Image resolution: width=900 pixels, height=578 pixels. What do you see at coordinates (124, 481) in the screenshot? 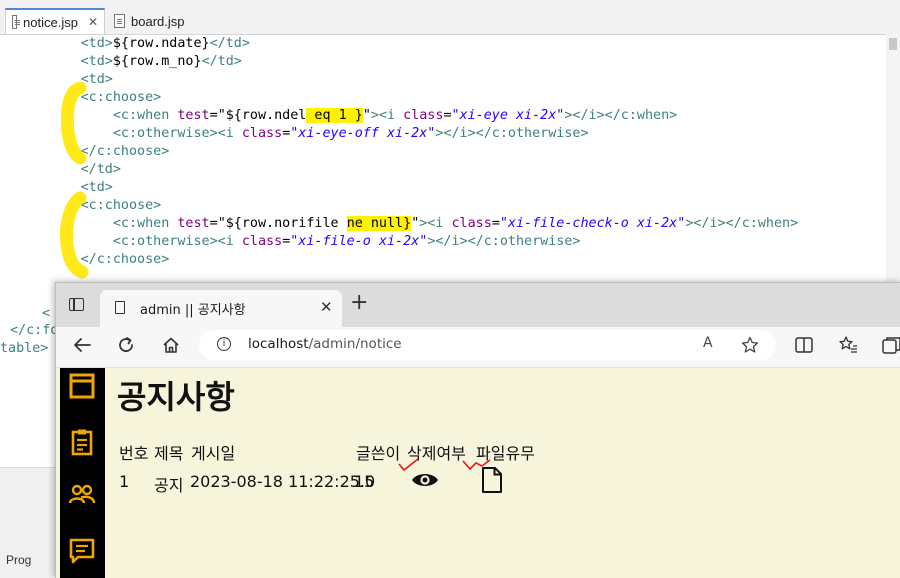
I see `cell-no: 1` at bounding box center [124, 481].